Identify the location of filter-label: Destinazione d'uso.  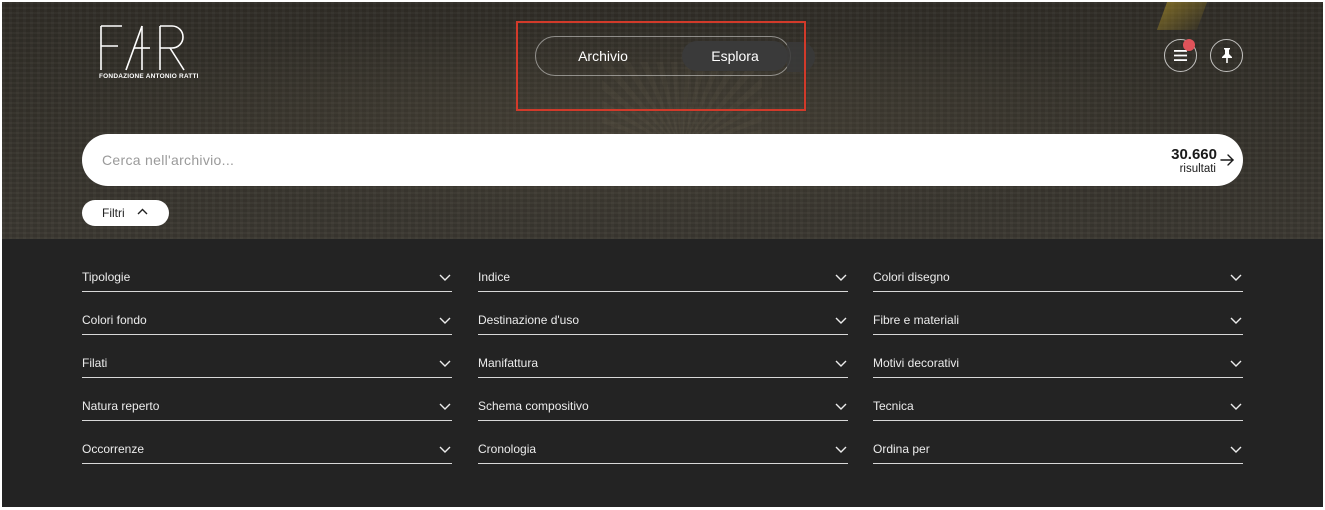
(529, 320).